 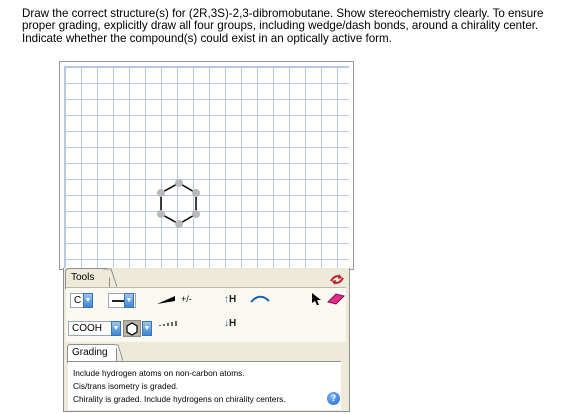 I want to click on functional-group-value: COOH, so click(x=87, y=328).